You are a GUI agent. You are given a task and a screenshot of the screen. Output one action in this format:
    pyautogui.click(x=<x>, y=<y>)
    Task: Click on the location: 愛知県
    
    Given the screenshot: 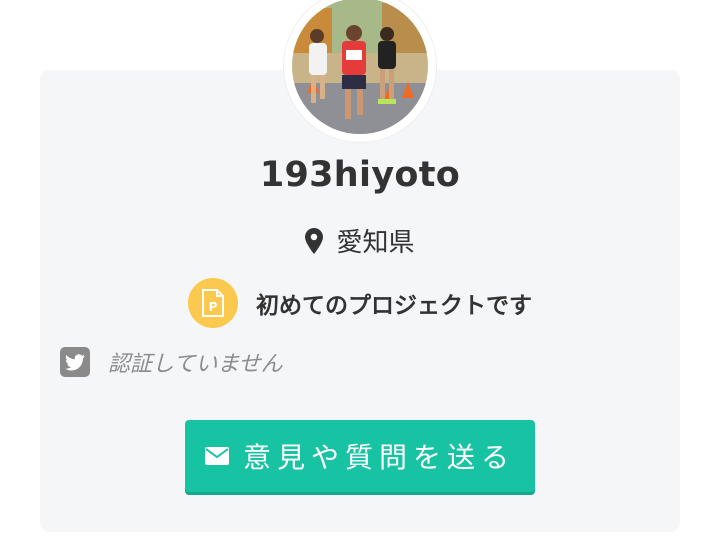 What is the action you would take?
    pyautogui.click(x=360, y=240)
    